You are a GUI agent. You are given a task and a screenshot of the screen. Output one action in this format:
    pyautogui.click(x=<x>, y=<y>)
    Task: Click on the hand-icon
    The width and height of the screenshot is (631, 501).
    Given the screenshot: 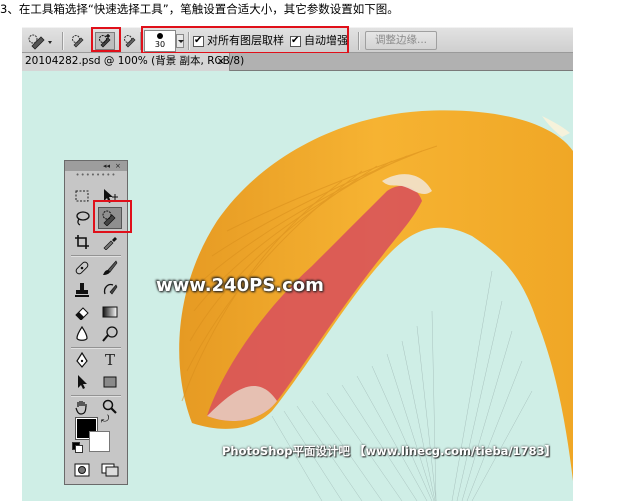 What is the action you would take?
    pyautogui.click(x=81, y=408)
    